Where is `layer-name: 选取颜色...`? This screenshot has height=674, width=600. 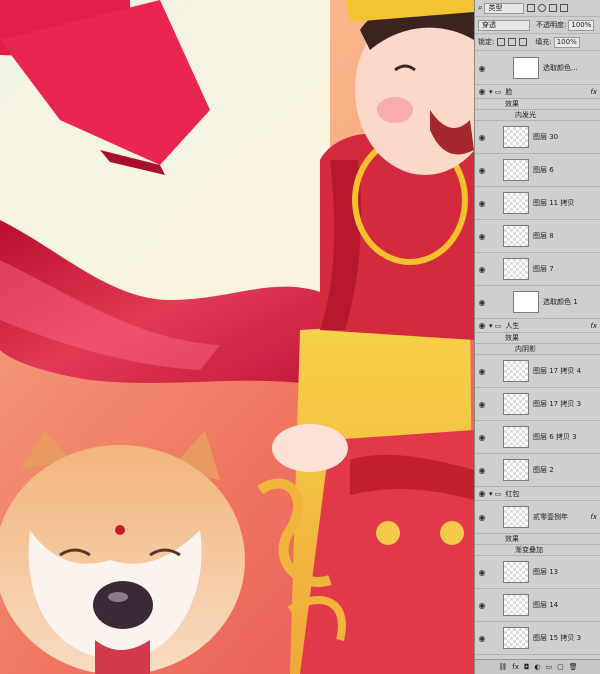 layer-name: 选取颜色... is located at coordinates (560, 68).